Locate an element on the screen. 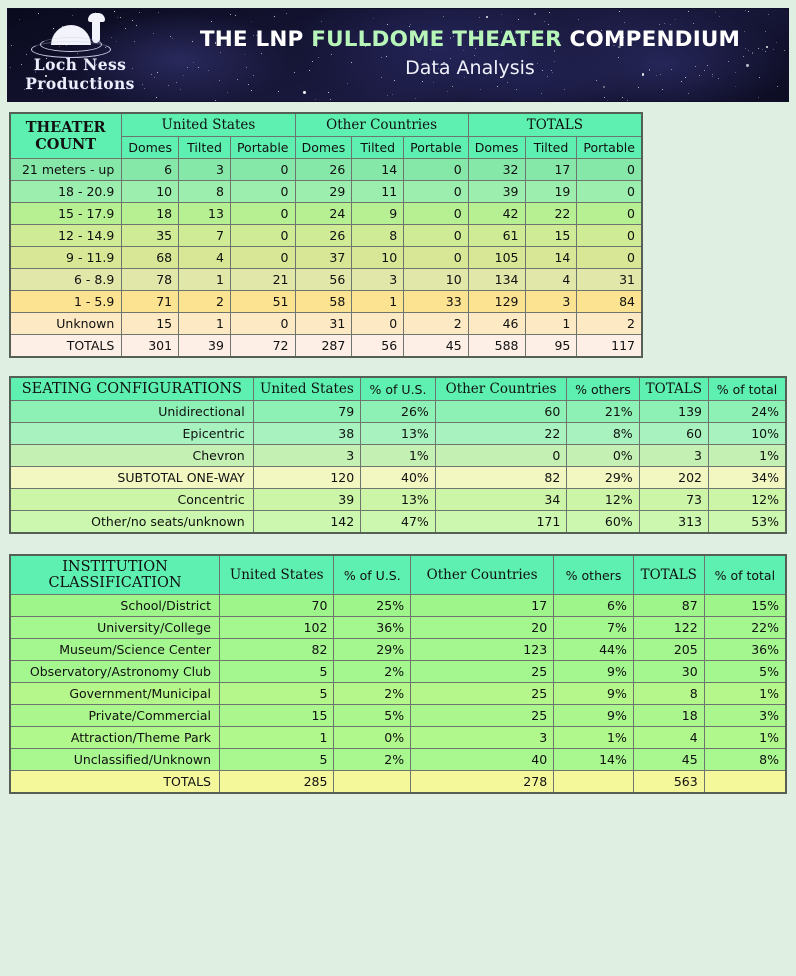  table-row: 18 - 20.9 10 8 0 29 11 0 39 19 0 is located at coordinates (326, 191).